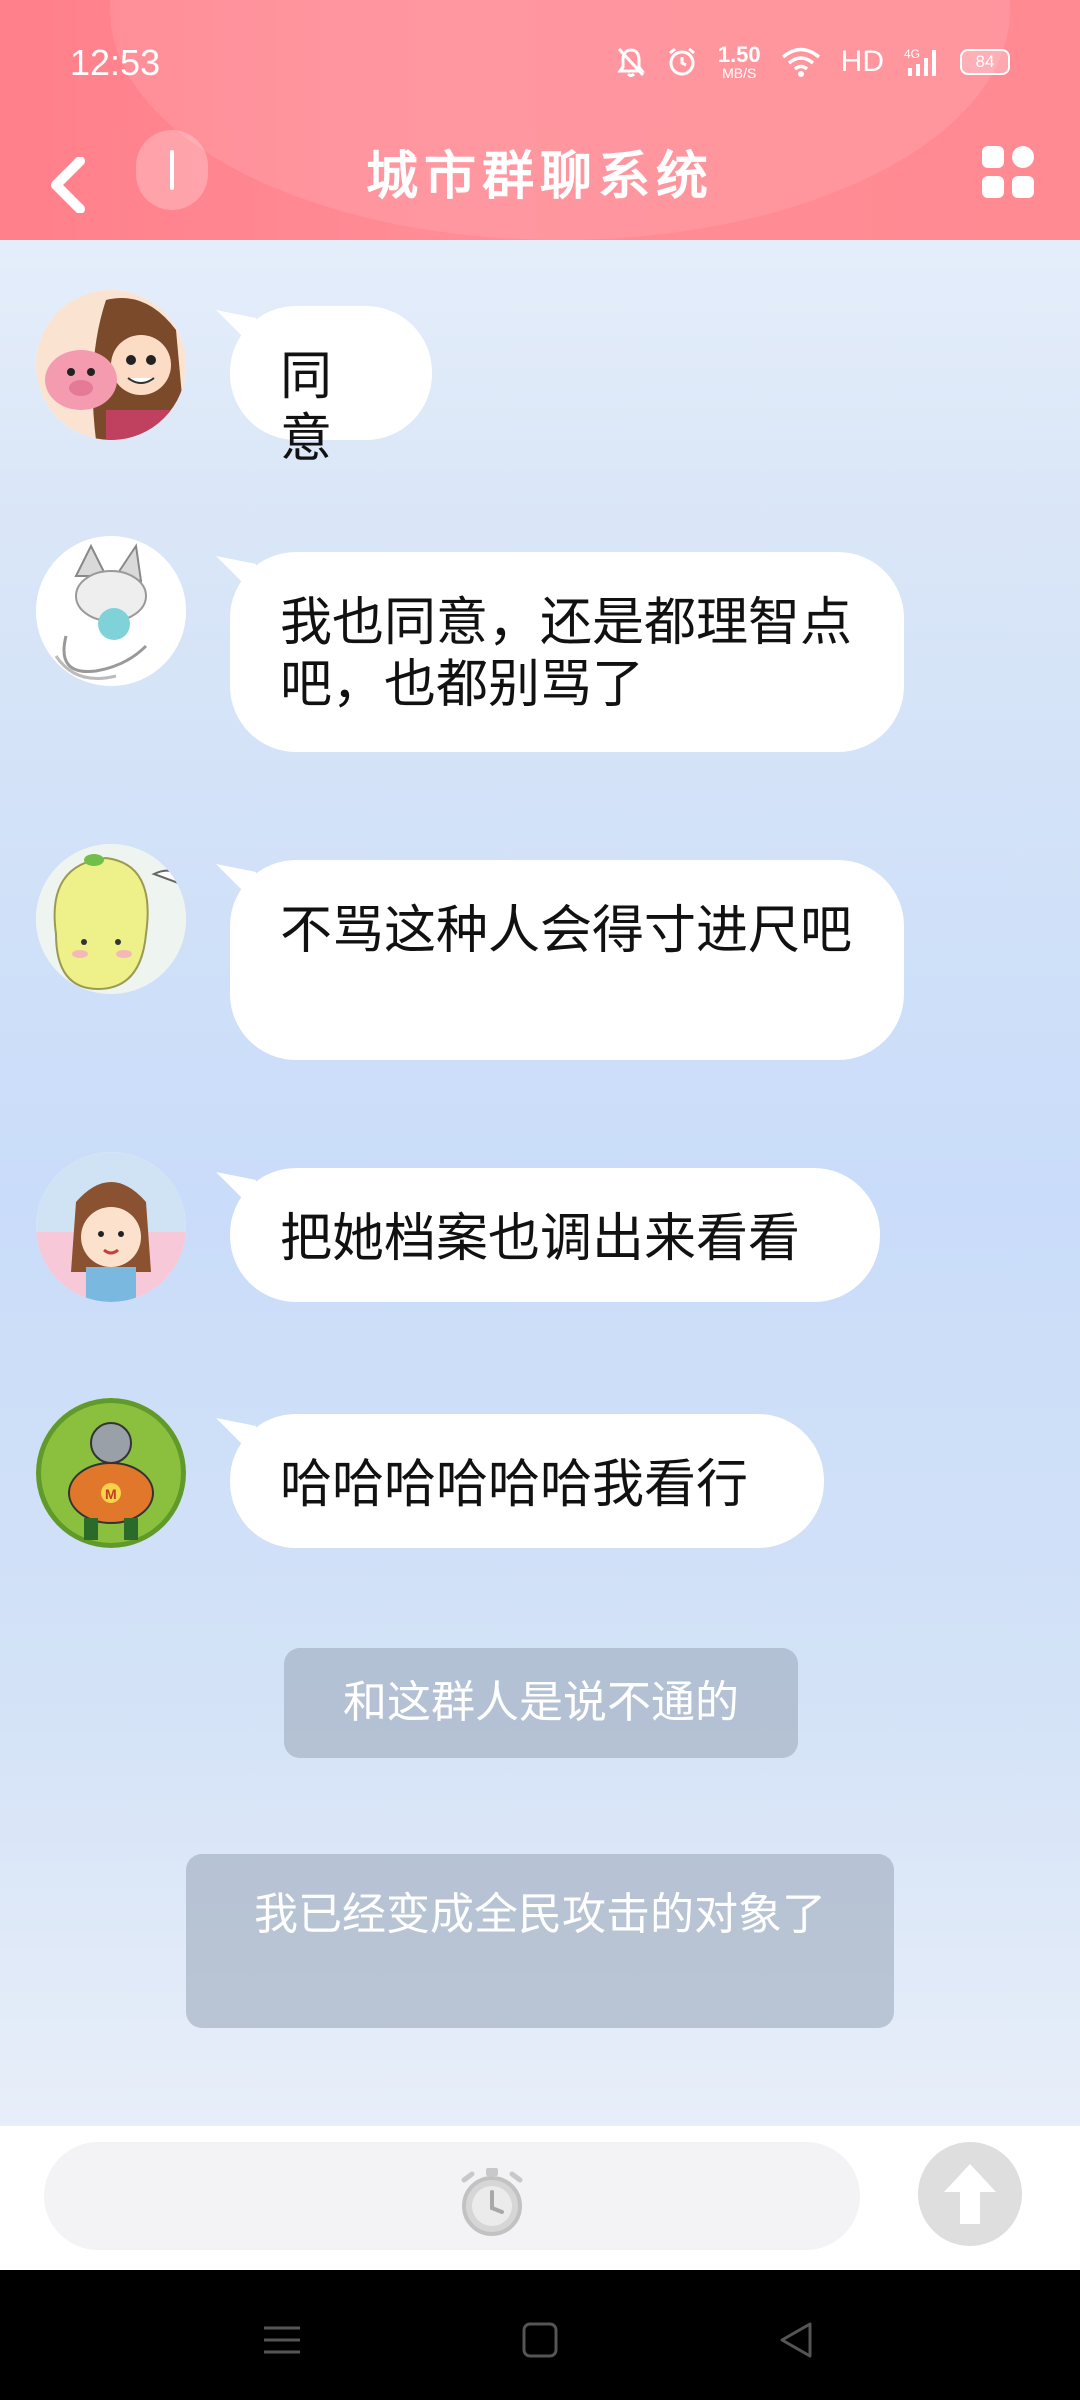 The height and width of the screenshot is (2400, 1080). I want to click on status-icons: 1.50 MB/S HD 4G 84, so click(813, 62).